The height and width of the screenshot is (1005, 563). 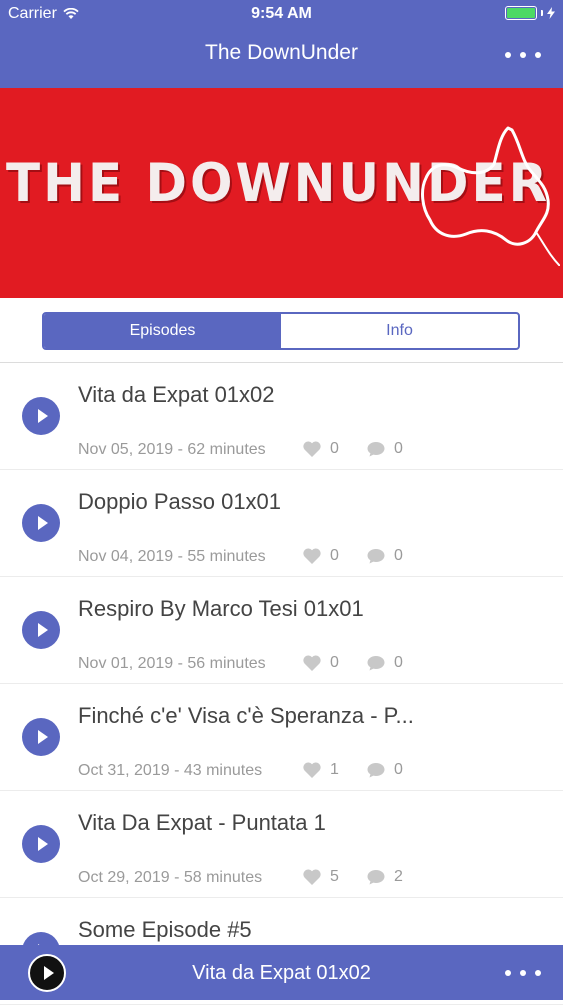 I want to click on episode-date-duration: Nov 01, 2019 - 56 minutes, so click(x=172, y=663).